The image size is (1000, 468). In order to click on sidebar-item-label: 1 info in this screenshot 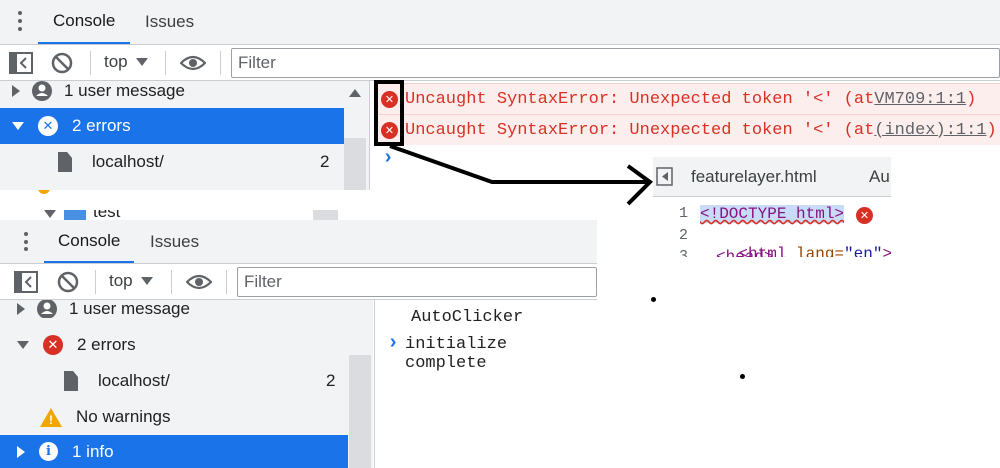, I will do `click(93, 451)`.